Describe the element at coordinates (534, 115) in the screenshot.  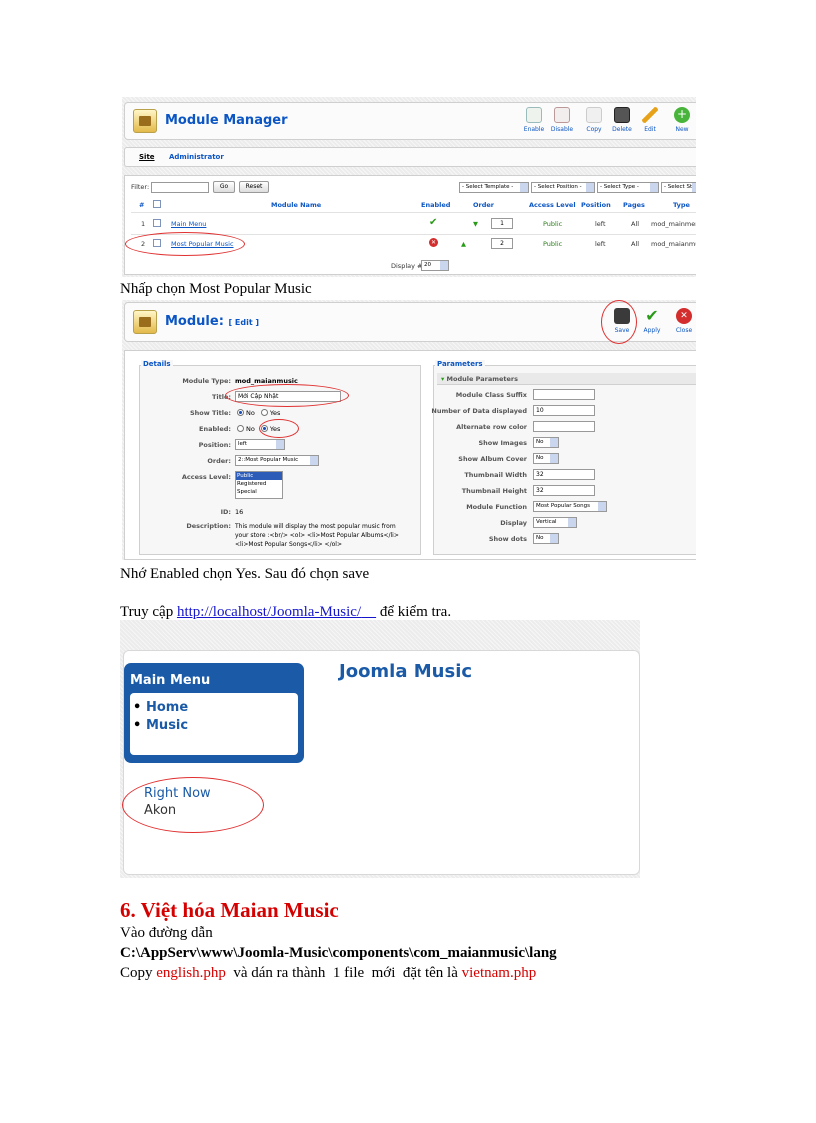
I see `enable-icon` at that location.